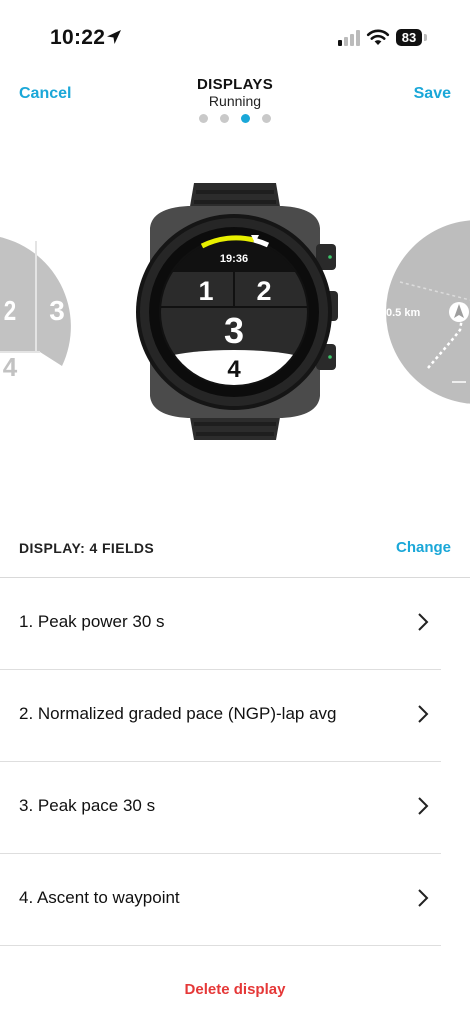  Describe the element at coordinates (10, 367) in the screenshot. I see `preview-field-4: 4` at that location.